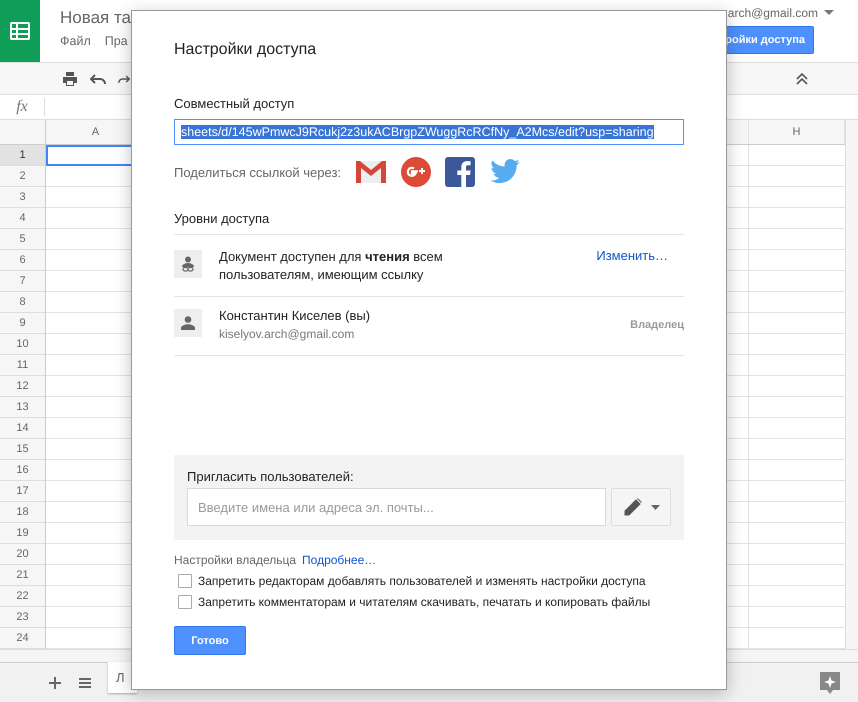  I want to click on access-description: Документ доступен для чтения всем пользователям, имеющим ссылку, so click(331, 266).